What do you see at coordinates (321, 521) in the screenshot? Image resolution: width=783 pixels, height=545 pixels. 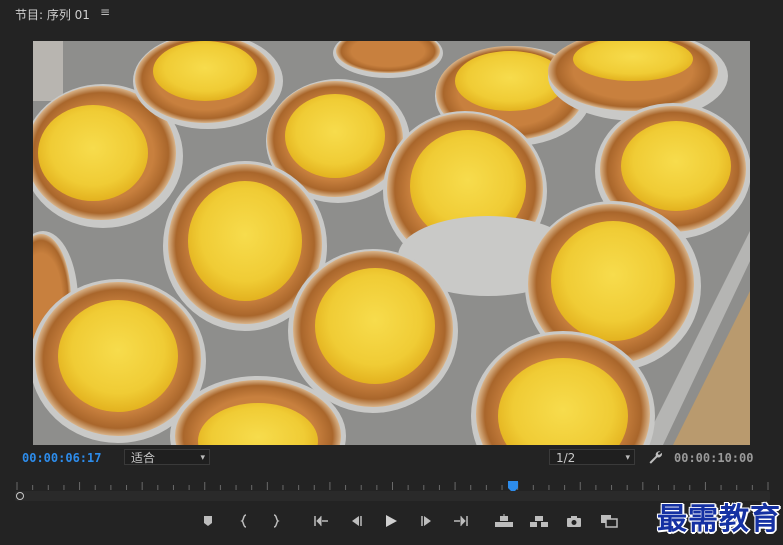 I see `go-to-in-icon` at bounding box center [321, 521].